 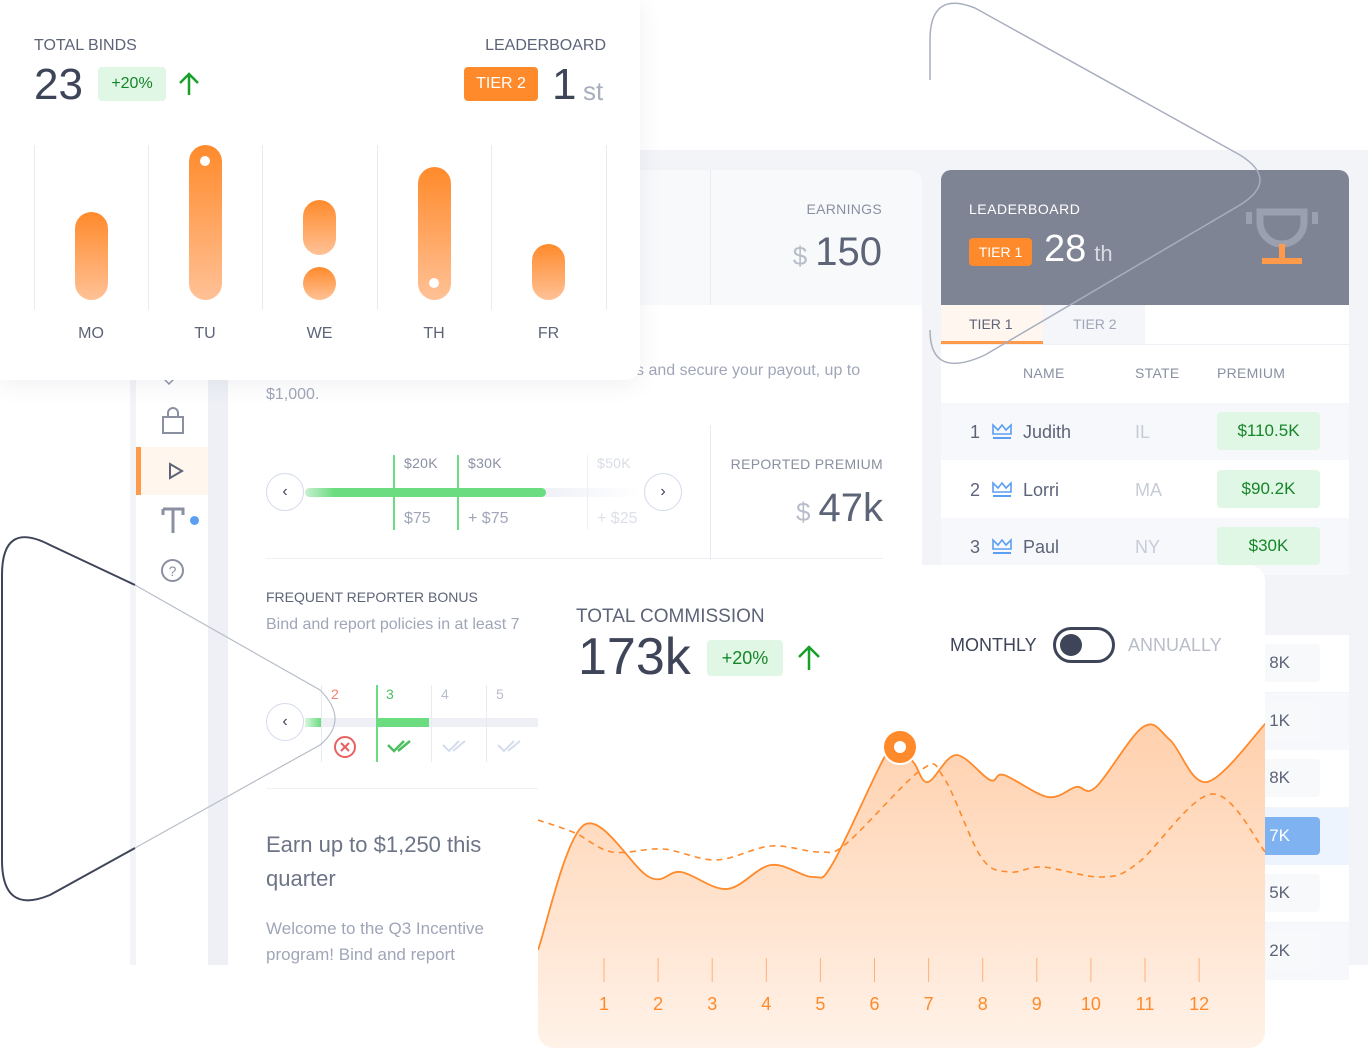 What do you see at coordinates (929, 1004) in the screenshot?
I see `x-tick-label: 7` at bounding box center [929, 1004].